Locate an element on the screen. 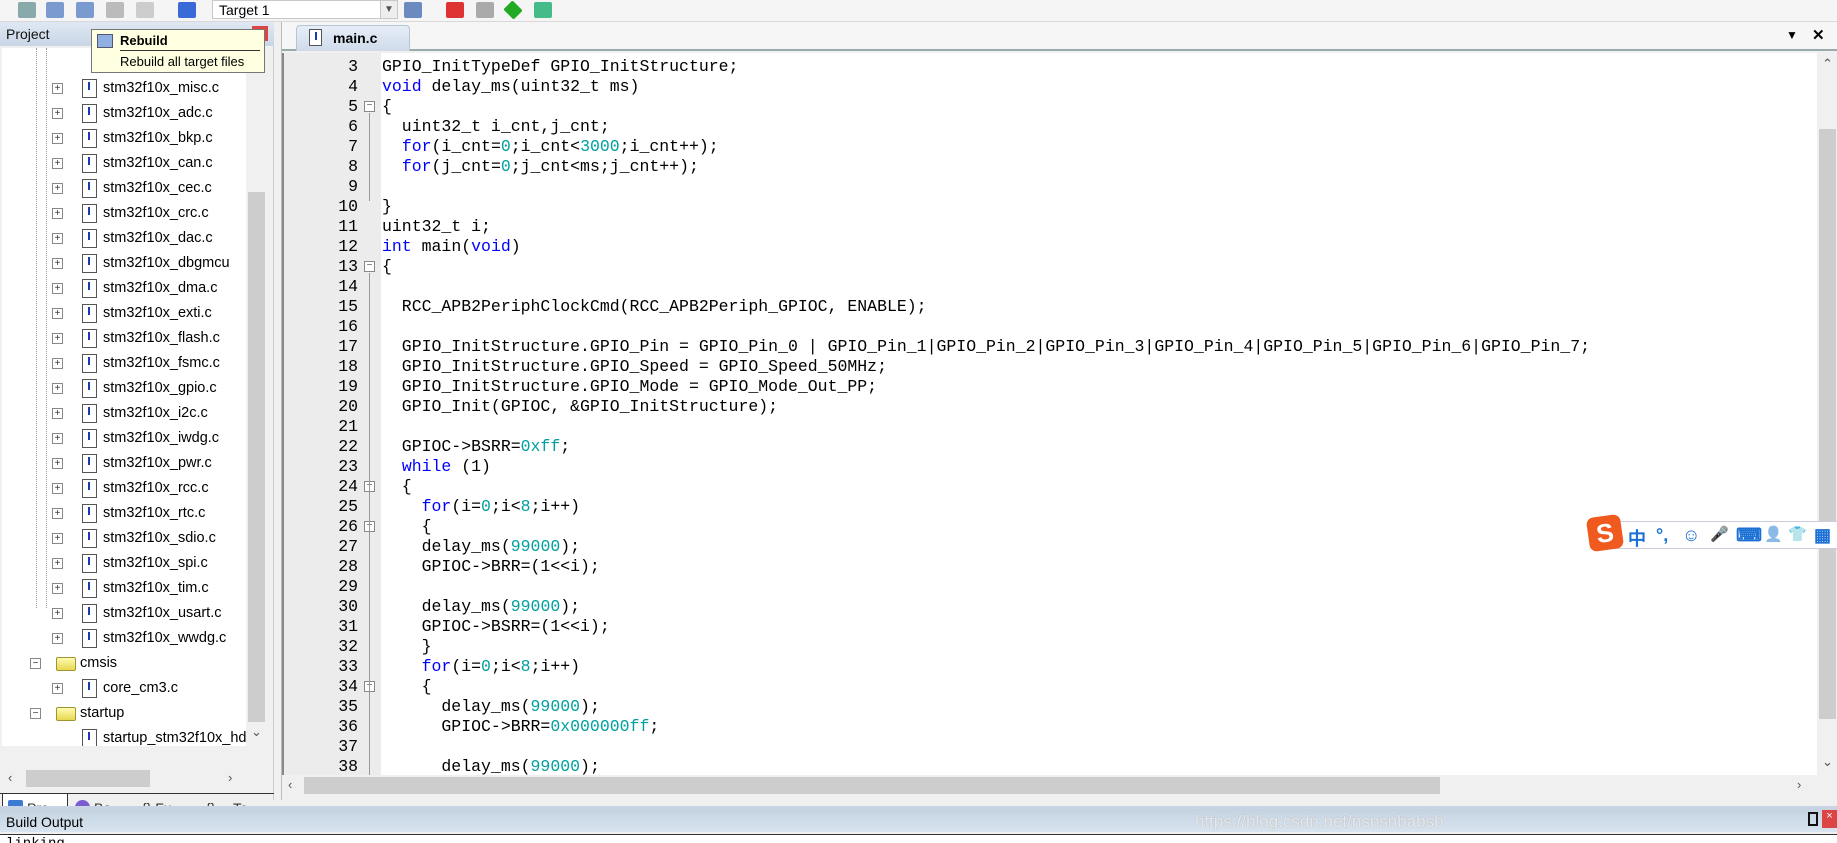 The width and height of the screenshot is (1837, 843). download-icon is located at coordinates (187, 10).